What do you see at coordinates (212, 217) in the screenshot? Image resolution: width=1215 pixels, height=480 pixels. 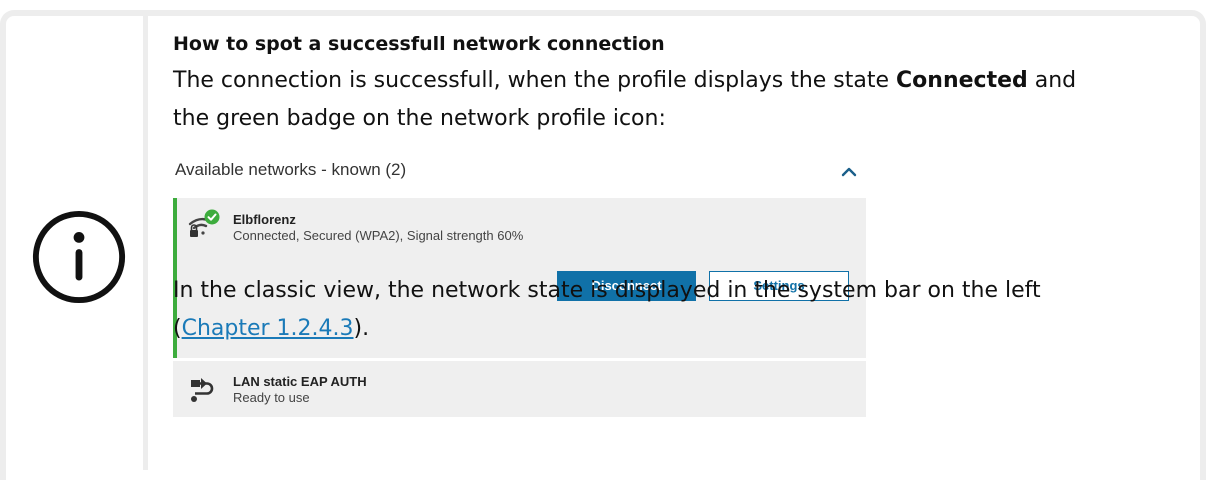 I see `check-badge-icon` at bounding box center [212, 217].